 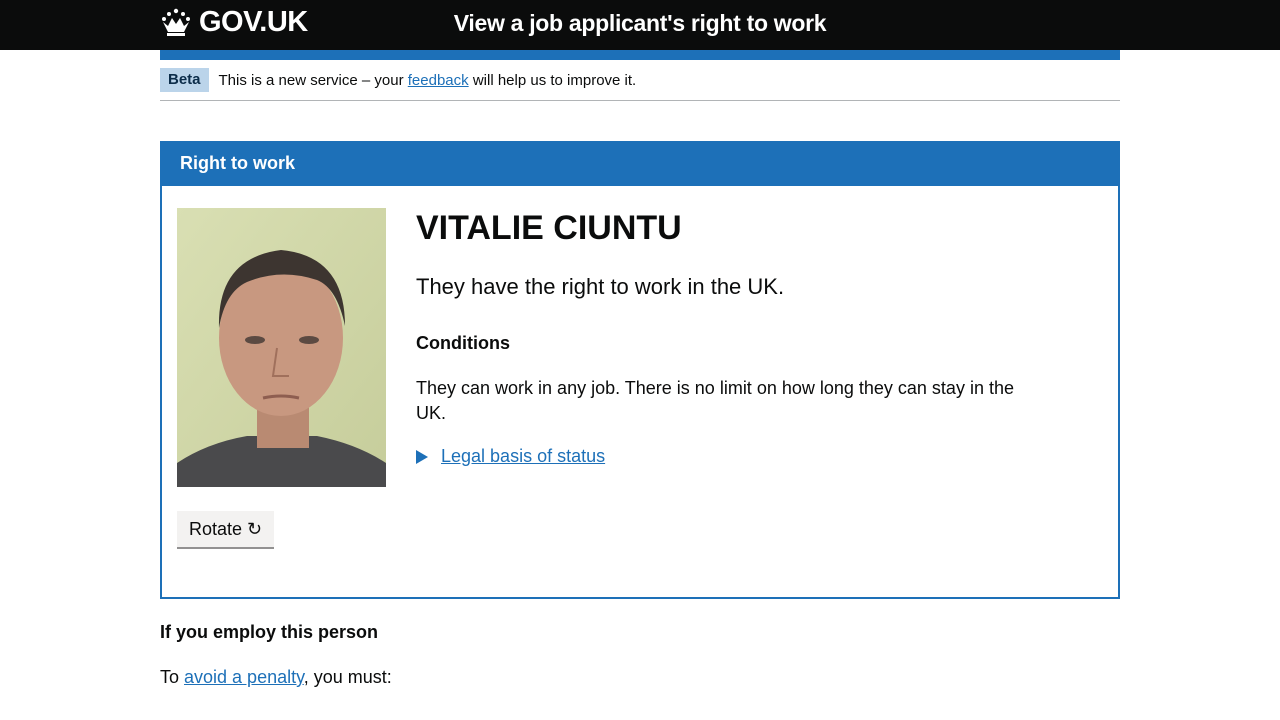 What do you see at coordinates (552, 80) in the screenshot?
I see `phase-text-after: will help us to improve it.` at bounding box center [552, 80].